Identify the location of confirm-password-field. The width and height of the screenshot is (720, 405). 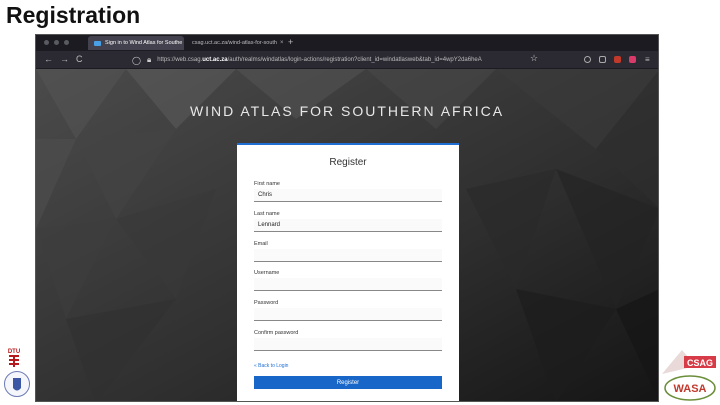
(348, 344).